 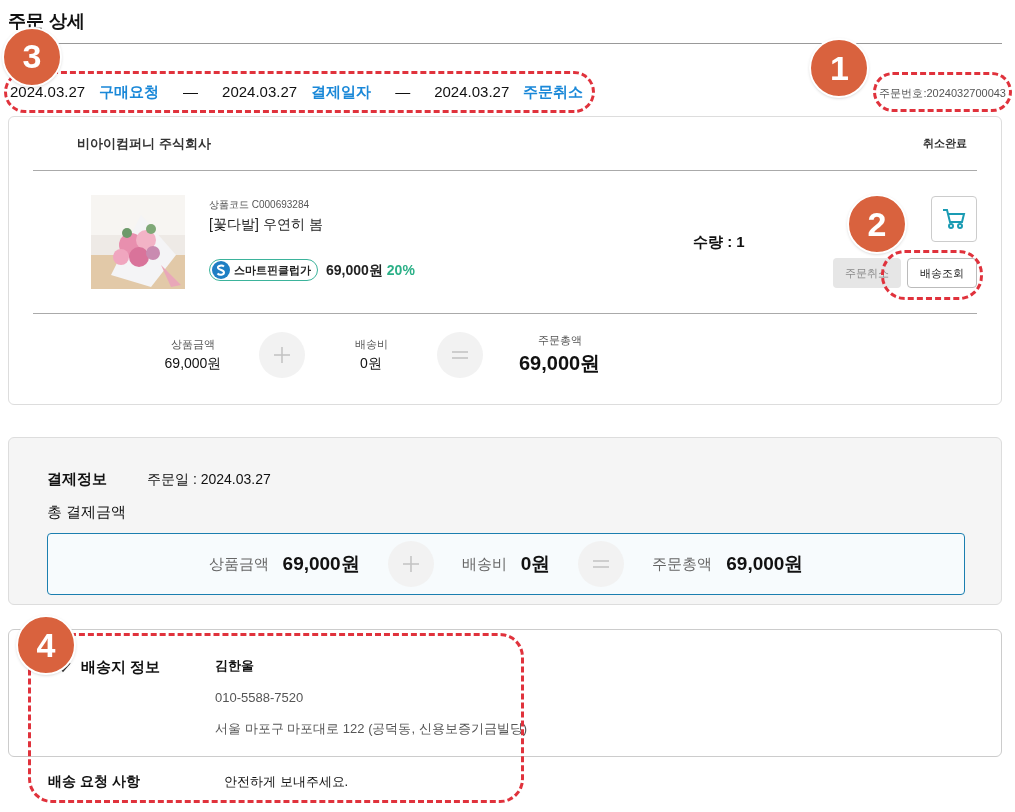 What do you see at coordinates (484, 563) in the screenshot?
I see `payment-label: 배송비` at bounding box center [484, 563].